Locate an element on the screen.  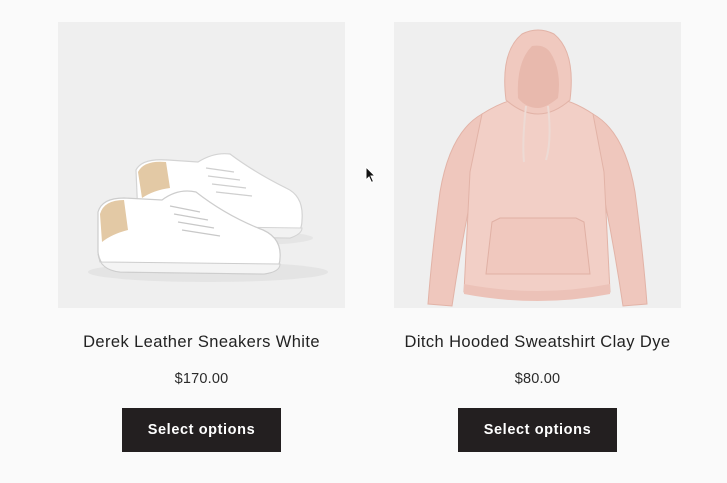
product-title: Ditch Hooded Sweatshirt Clay Dye is located at coordinates (537, 342).